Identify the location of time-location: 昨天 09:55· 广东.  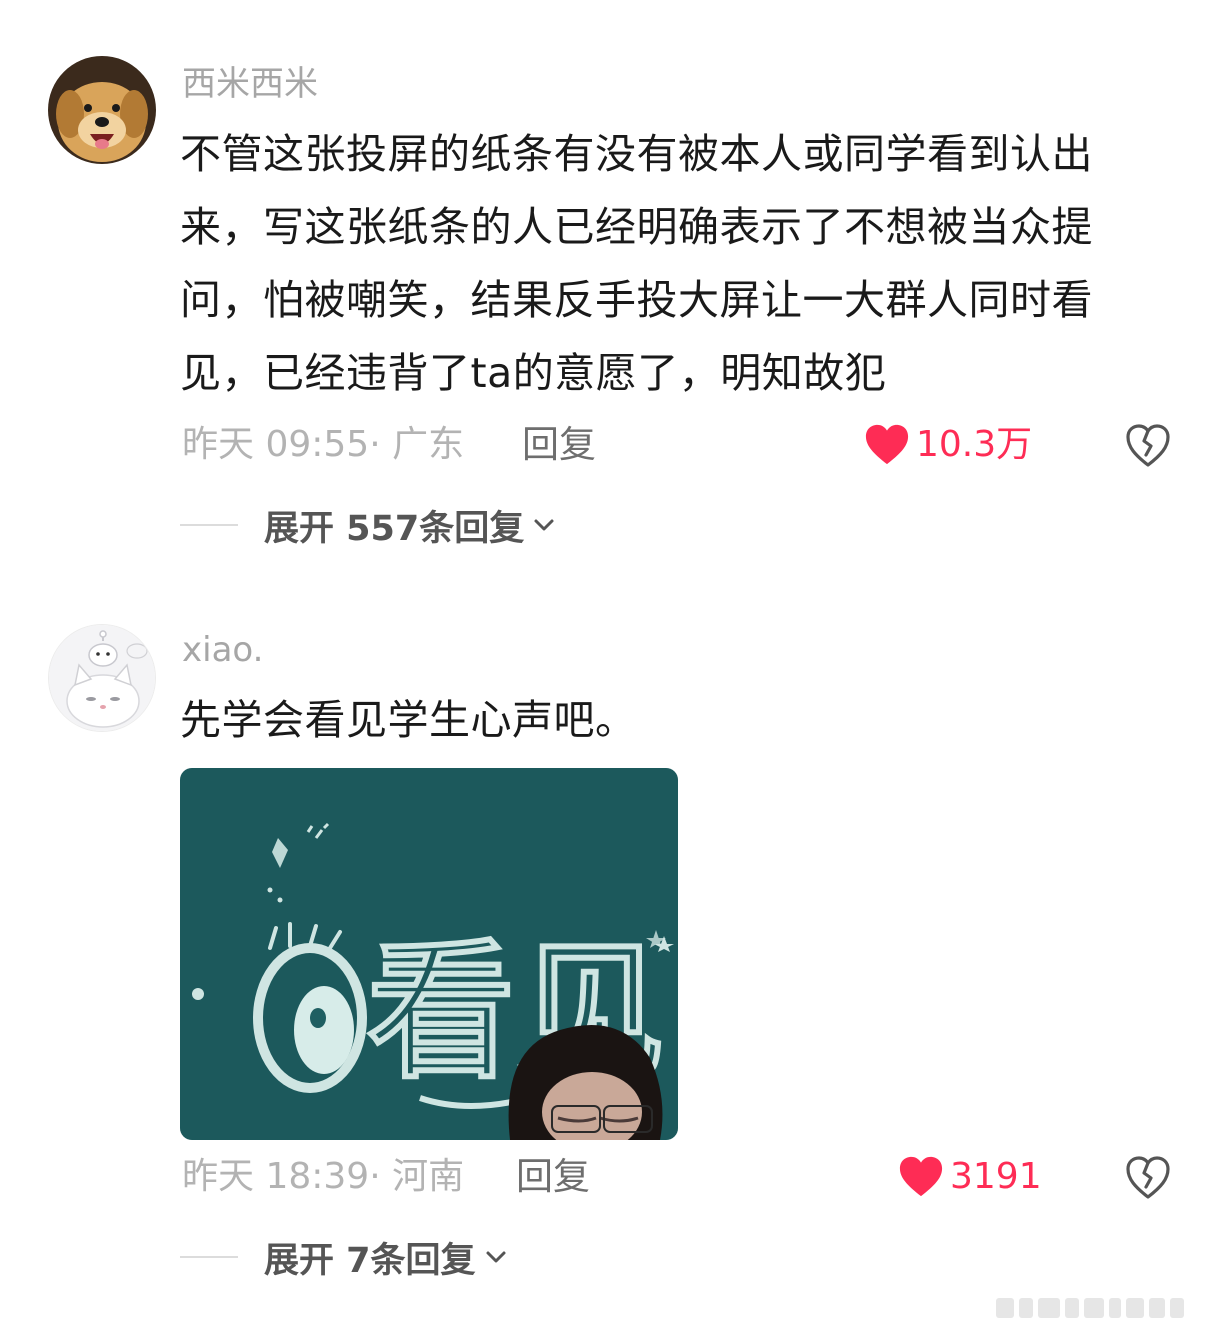
(323, 444).